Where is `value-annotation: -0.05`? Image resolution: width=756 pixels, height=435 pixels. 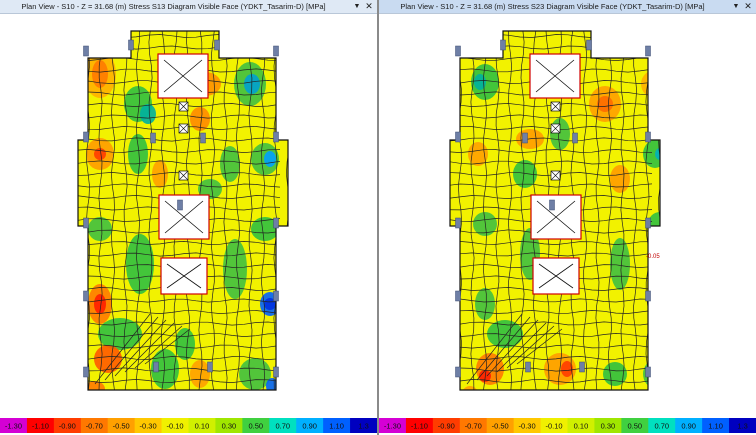
value-annotation: -0.05 is located at coordinates (653, 257).